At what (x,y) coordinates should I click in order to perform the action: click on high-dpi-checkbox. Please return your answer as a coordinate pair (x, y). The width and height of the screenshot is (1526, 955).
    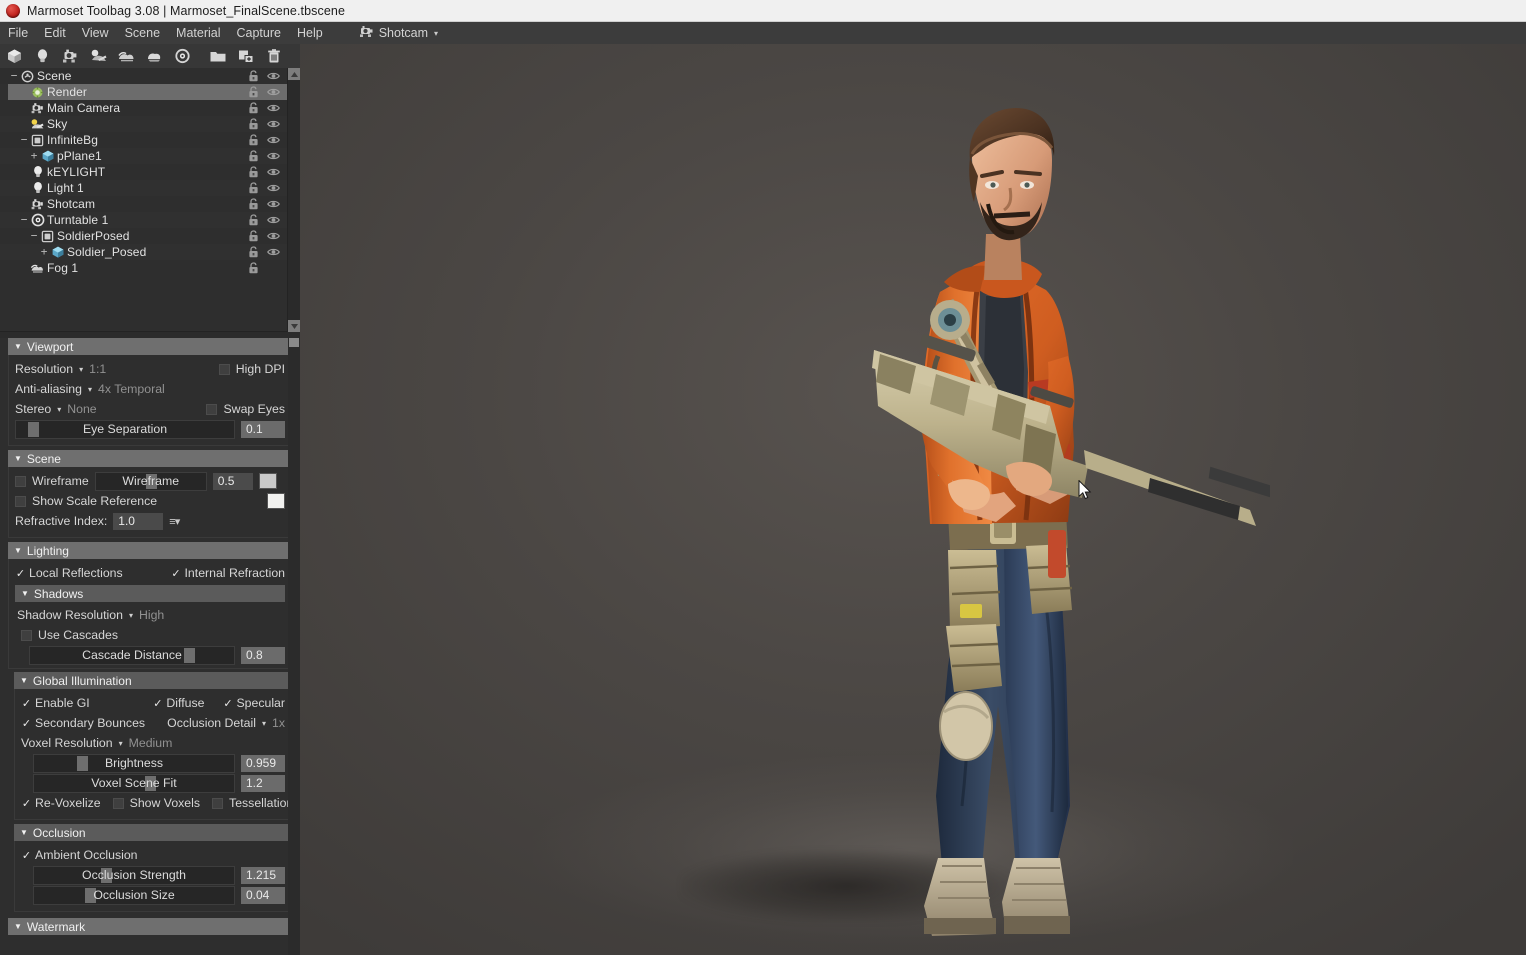
    Looking at the image, I should click on (224, 369).